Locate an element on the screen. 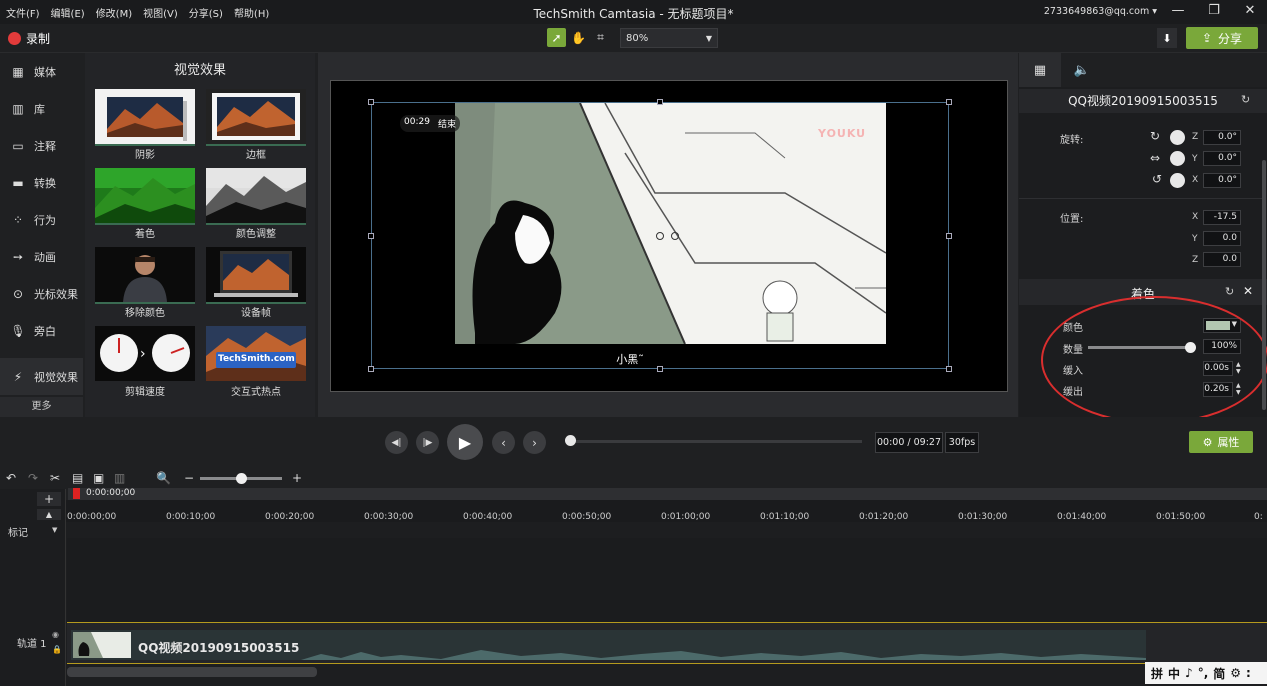  menu-view: 视图(V) is located at coordinates (160, 12).